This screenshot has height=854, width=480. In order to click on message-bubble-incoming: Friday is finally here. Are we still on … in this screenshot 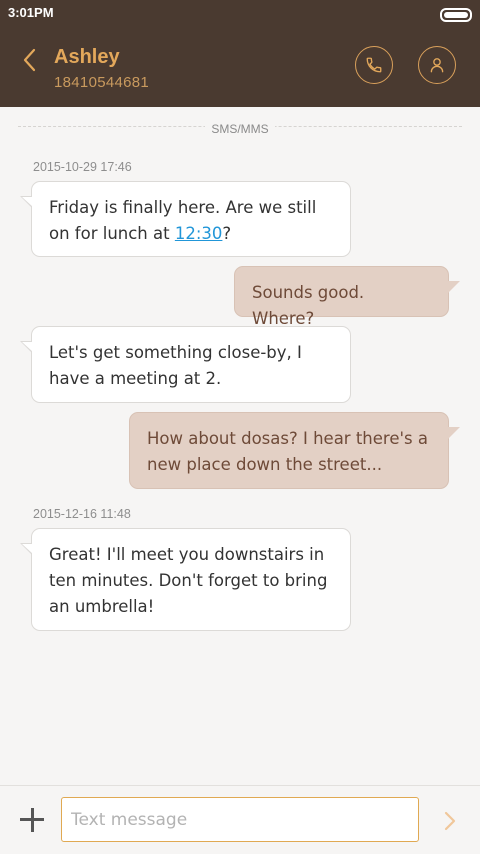, I will do `click(185, 219)`.